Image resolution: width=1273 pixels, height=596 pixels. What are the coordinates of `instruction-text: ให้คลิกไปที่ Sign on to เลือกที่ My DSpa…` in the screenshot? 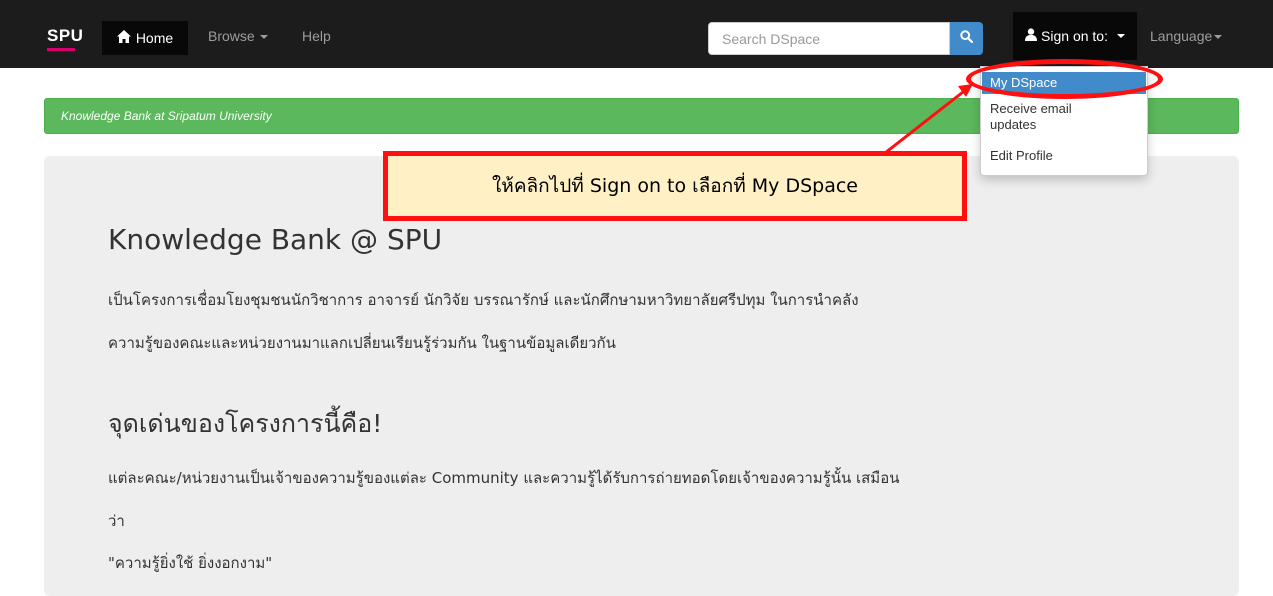 It's located at (675, 186).